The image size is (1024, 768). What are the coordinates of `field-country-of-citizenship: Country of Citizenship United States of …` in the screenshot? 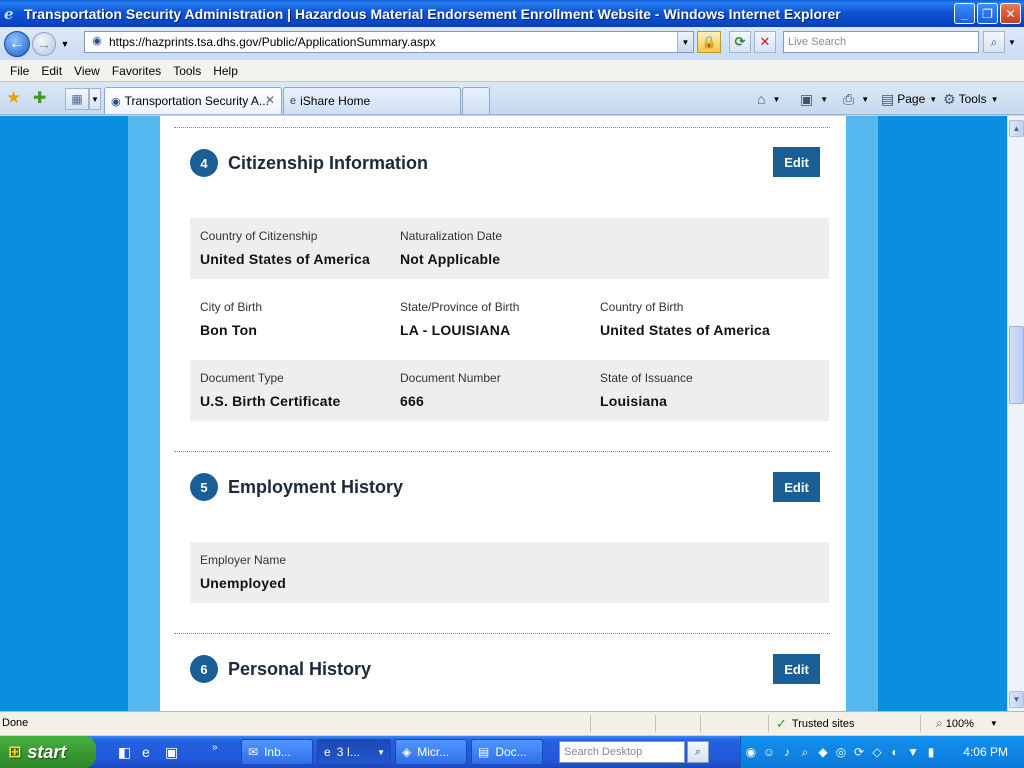 It's located at (285, 248).